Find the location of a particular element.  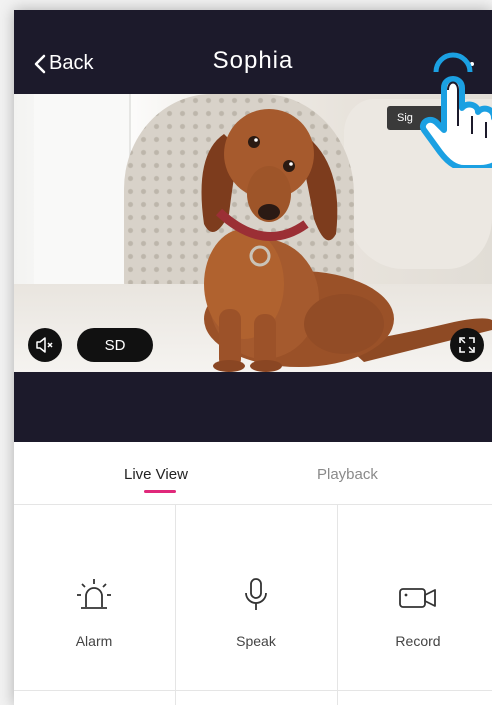

speak-button: Speak is located at coordinates (256, 597).